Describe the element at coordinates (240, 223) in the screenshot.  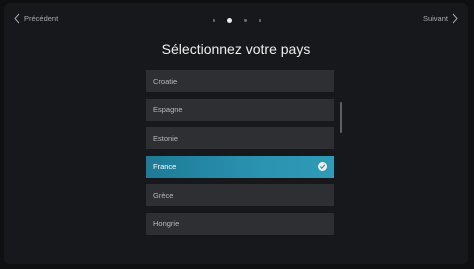
I see `country-item-hongrie: Hongrie` at that location.